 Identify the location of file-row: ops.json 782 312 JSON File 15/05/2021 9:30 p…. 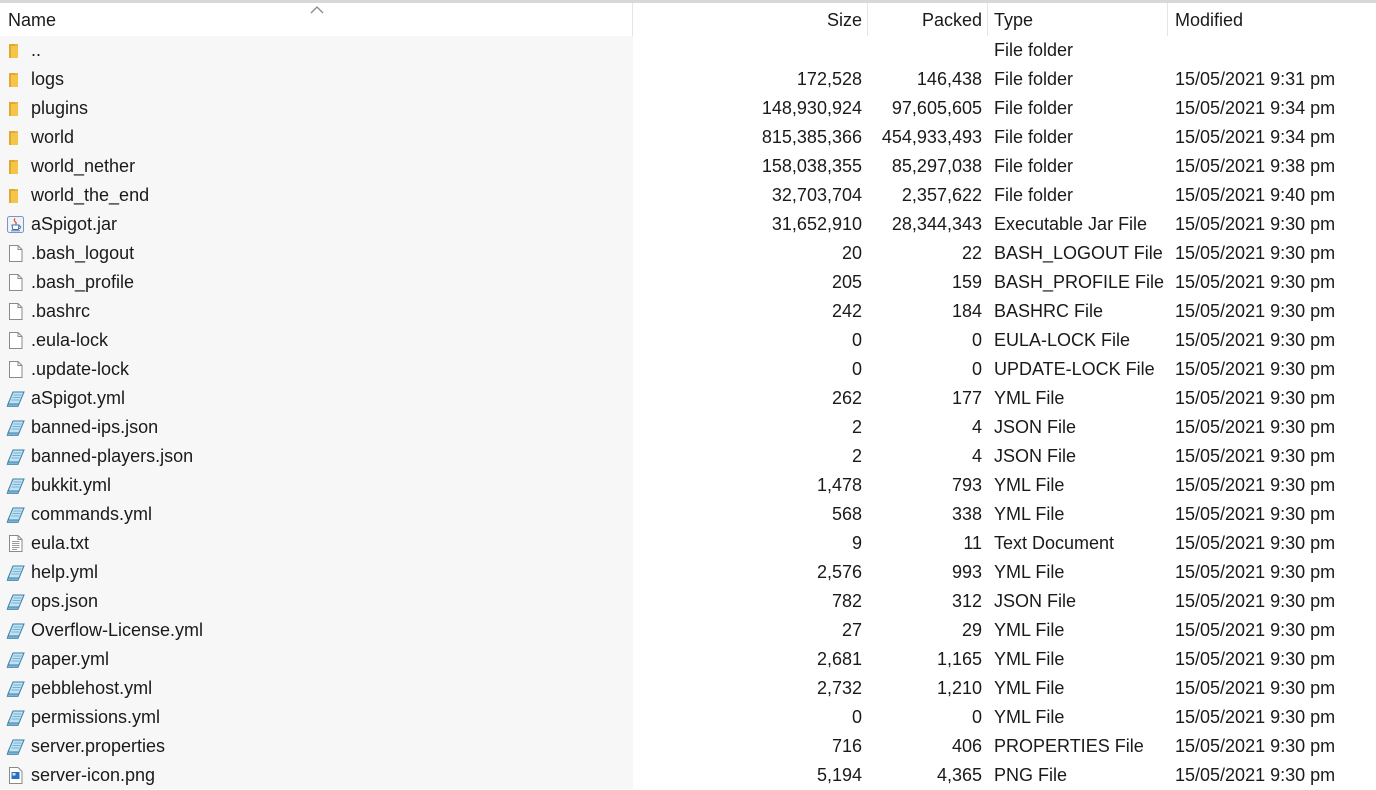
(688, 601).